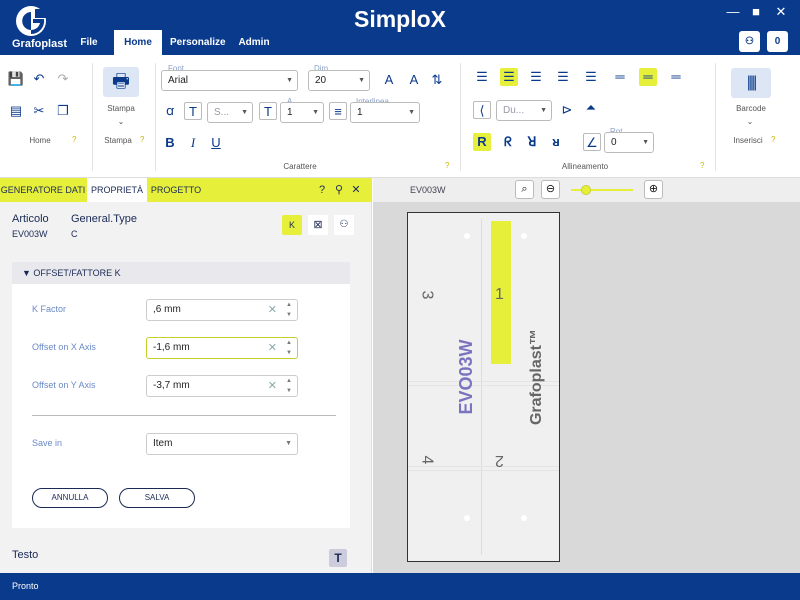 This screenshot has width=800, height=600. I want to click on zoom-fit-icon: ⌕, so click(524, 189).